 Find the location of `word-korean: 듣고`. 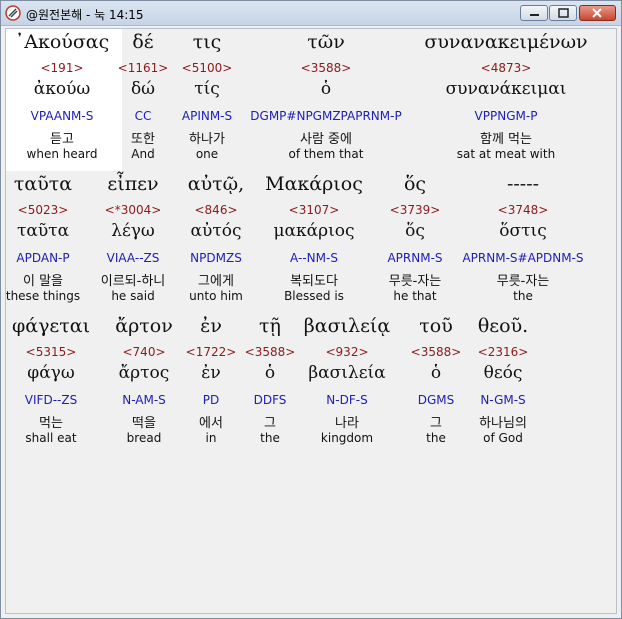

word-korean: 듣고 is located at coordinates (62, 139).